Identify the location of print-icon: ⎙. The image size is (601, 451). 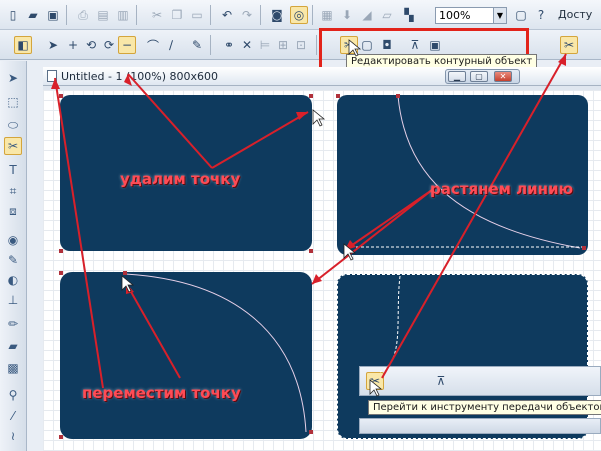
(83, 15).